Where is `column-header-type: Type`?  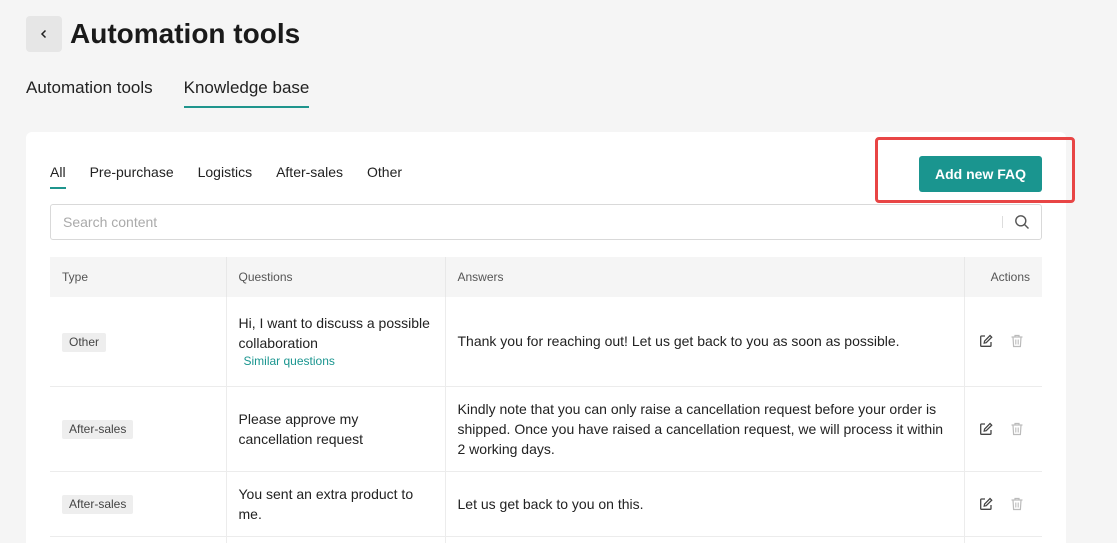 column-header-type: Type is located at coordinates (138, 277).